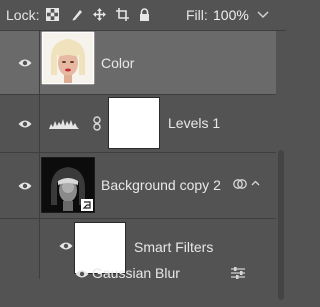 This screenshot has width=320, height=307. Describe the element at coordinates (143, 286) in the screenshot. I see `gaussian-blur-row: Gaussian Blur` at that location.